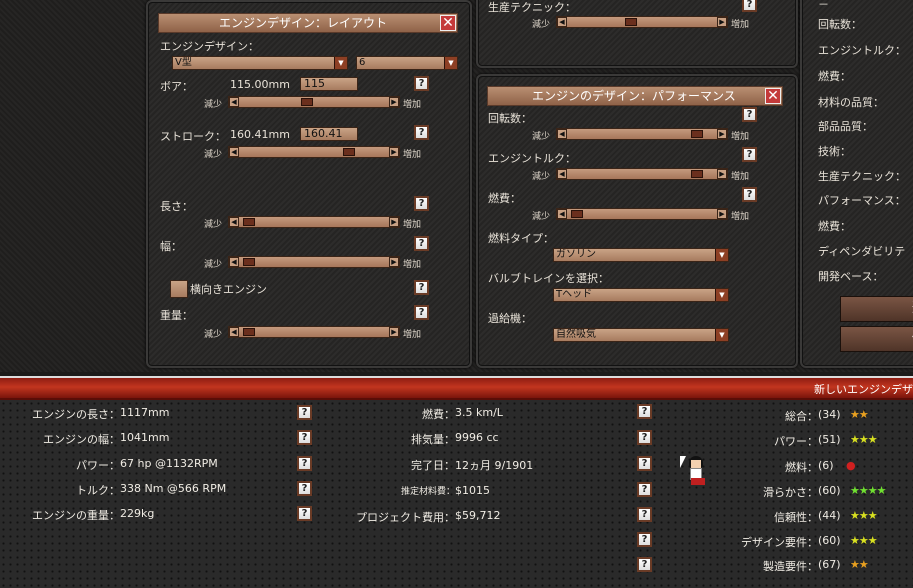 Image resolution: width=913 pixels, height=588 pixels. What do you see at coordinates (176, 315) in the screenshot?
I see `weight-label: 重量：` at bounding box center [176, 315].